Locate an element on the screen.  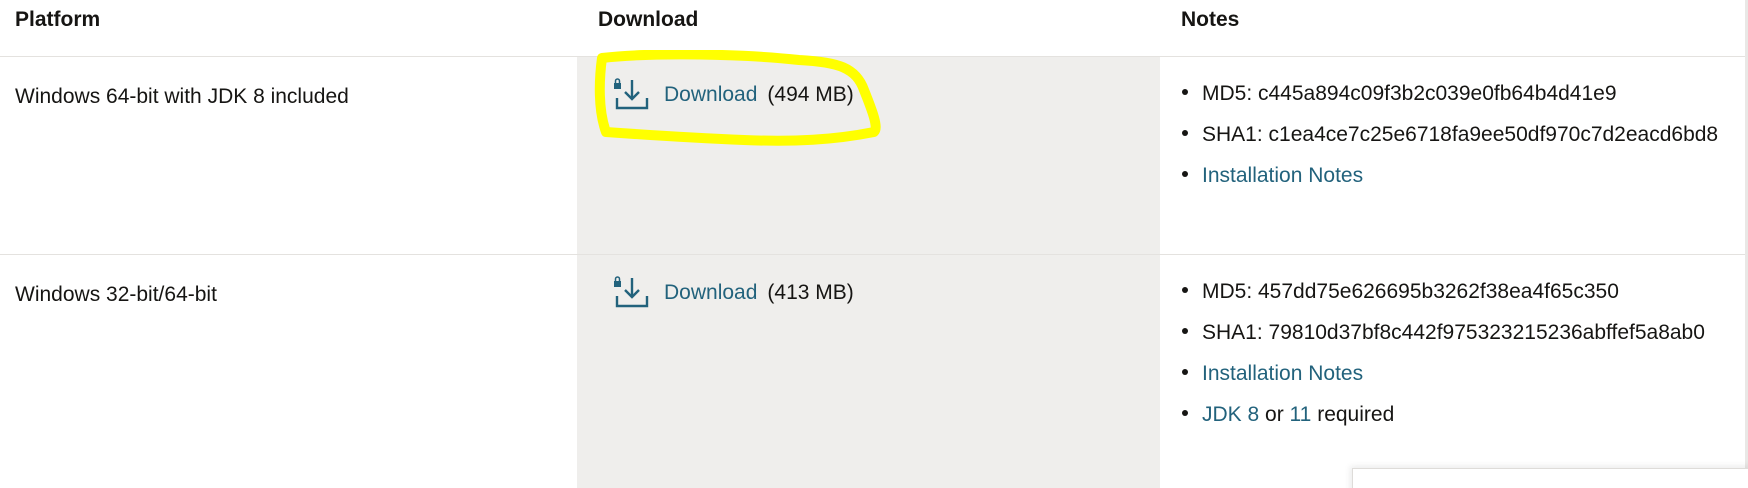
list-item: MD5: c445a894c09f3b2c039e0fb64b4d41e9 is located at coordinates (1449, 93).